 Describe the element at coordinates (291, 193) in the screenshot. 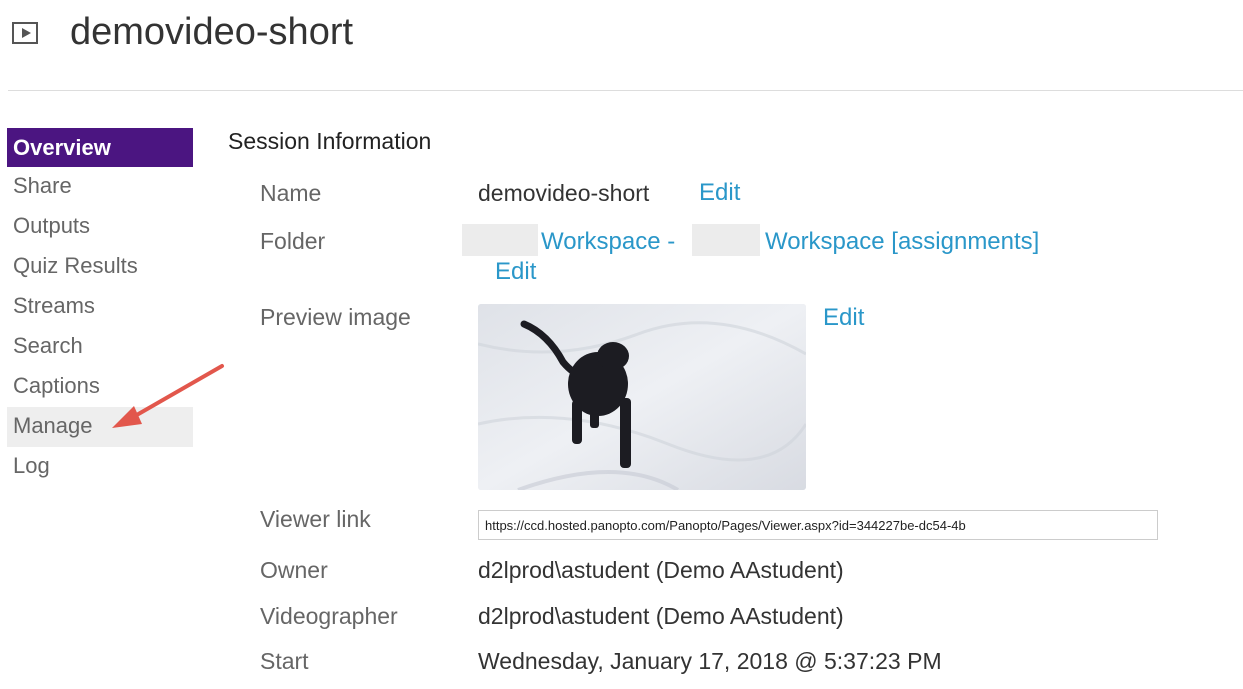

I see `name-label: Name` at that location.